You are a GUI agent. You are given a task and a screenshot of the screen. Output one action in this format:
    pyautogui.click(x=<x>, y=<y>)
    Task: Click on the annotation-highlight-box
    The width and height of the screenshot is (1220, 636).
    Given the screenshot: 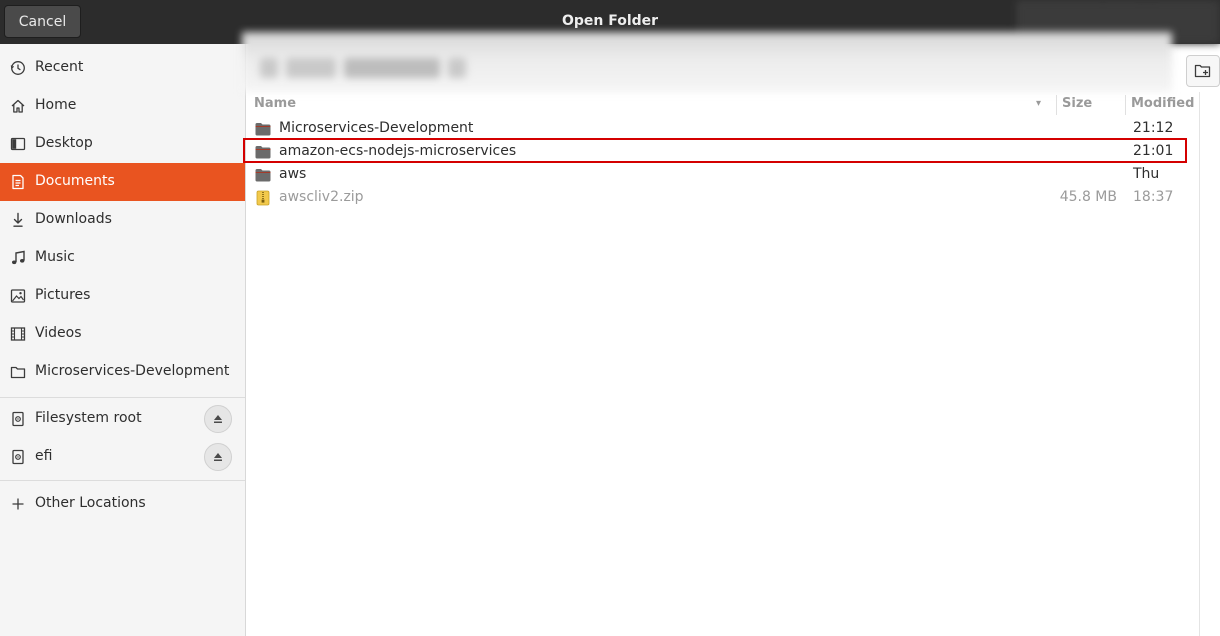 What is the action you would take?
    pyautogui.click(x=715, y=150)
    